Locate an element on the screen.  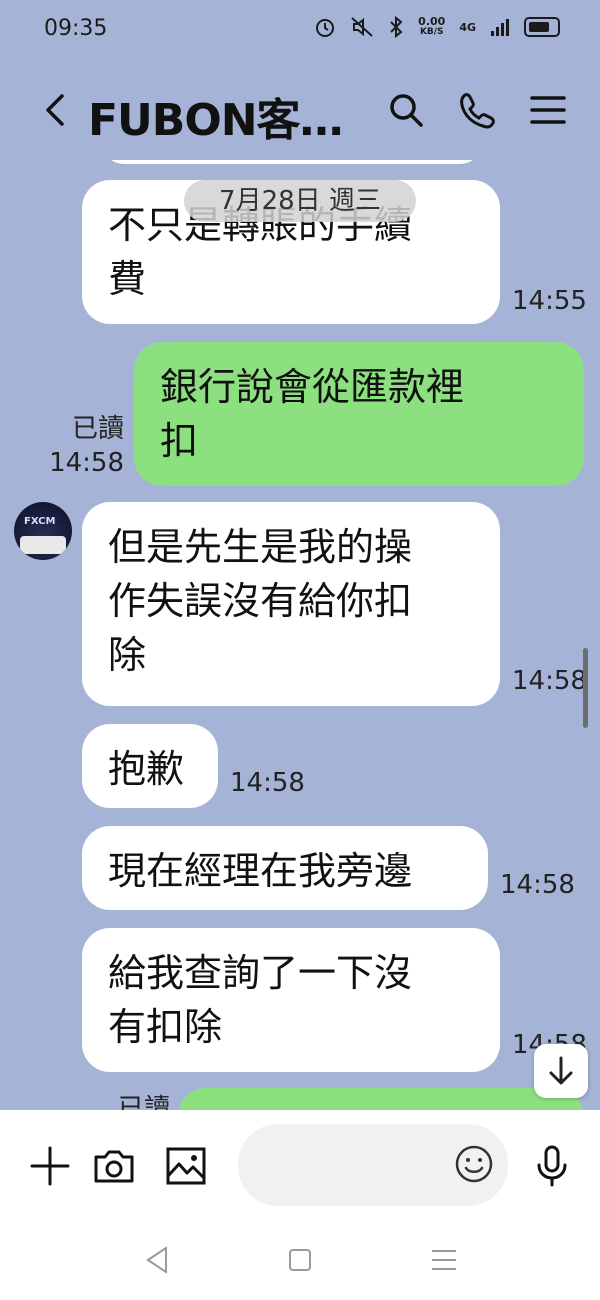
message-bubble: 現在經理在我旁邊 is located at coordinates (285, 868).